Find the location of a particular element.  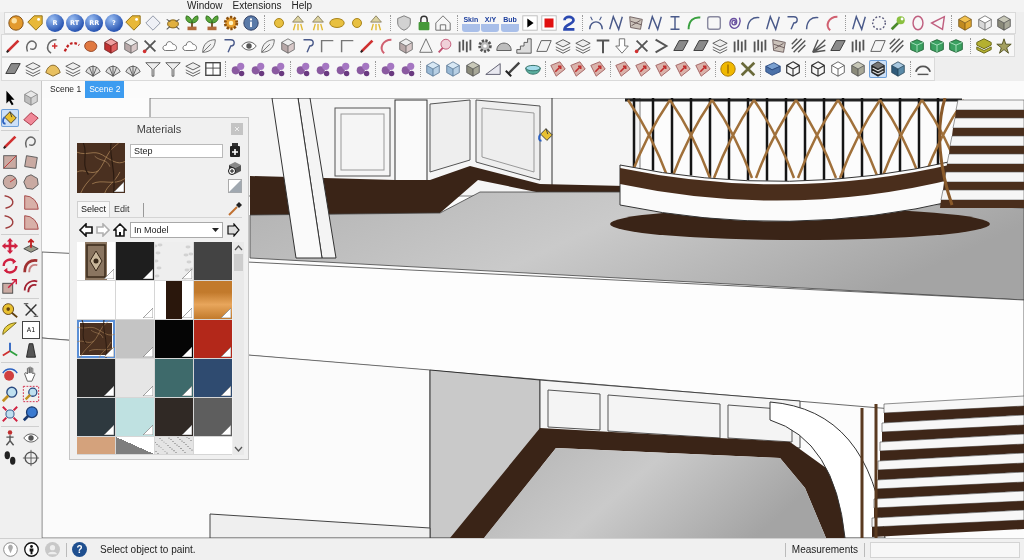

circle-icon is located at coordinates (10, 182).